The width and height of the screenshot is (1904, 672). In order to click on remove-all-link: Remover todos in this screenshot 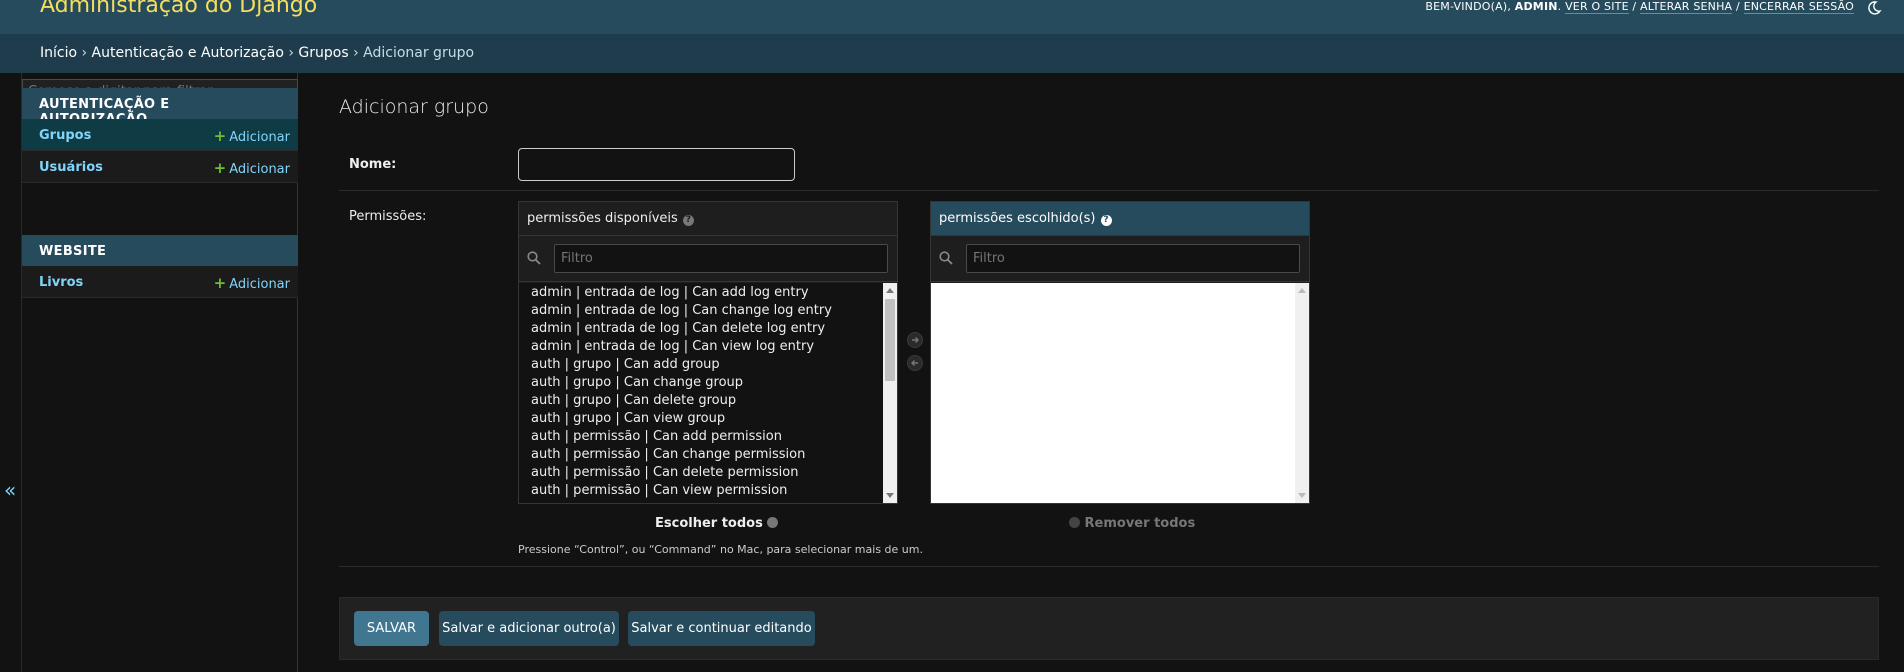, I will do `click(1132, 523)`.